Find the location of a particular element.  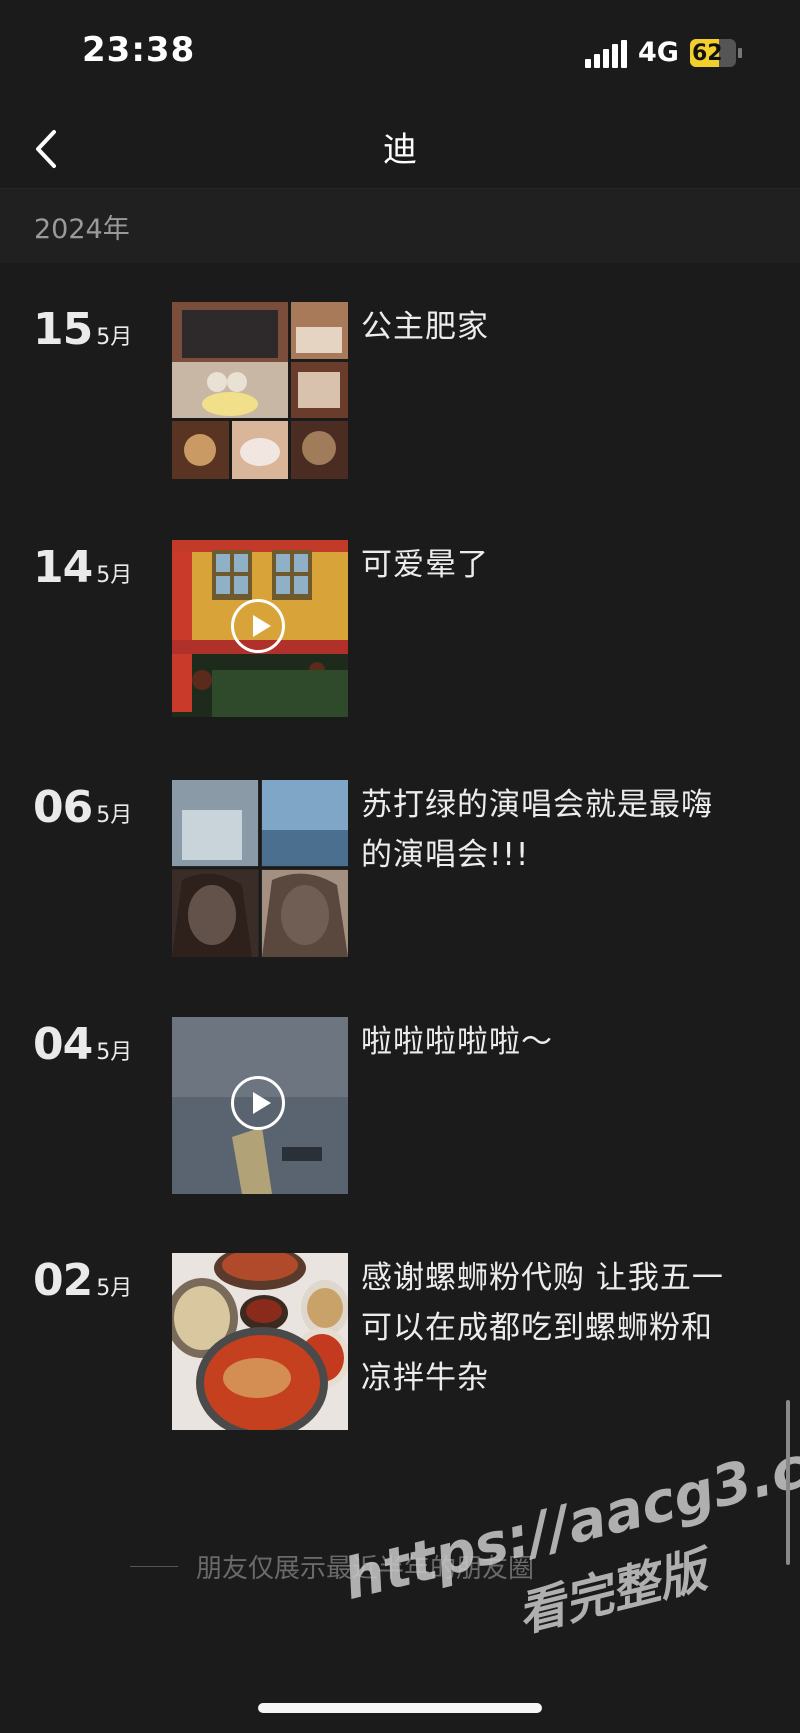

food-photo-image is located at coordinates (260, 1341).